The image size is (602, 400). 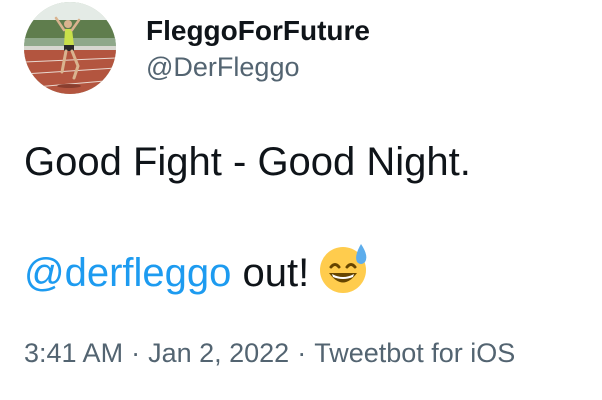 What do you see at coordinates (414, 353) in the screenshot?
I see `tweet-source: Tweetbot for iOS` at bounding box center [414, 353].